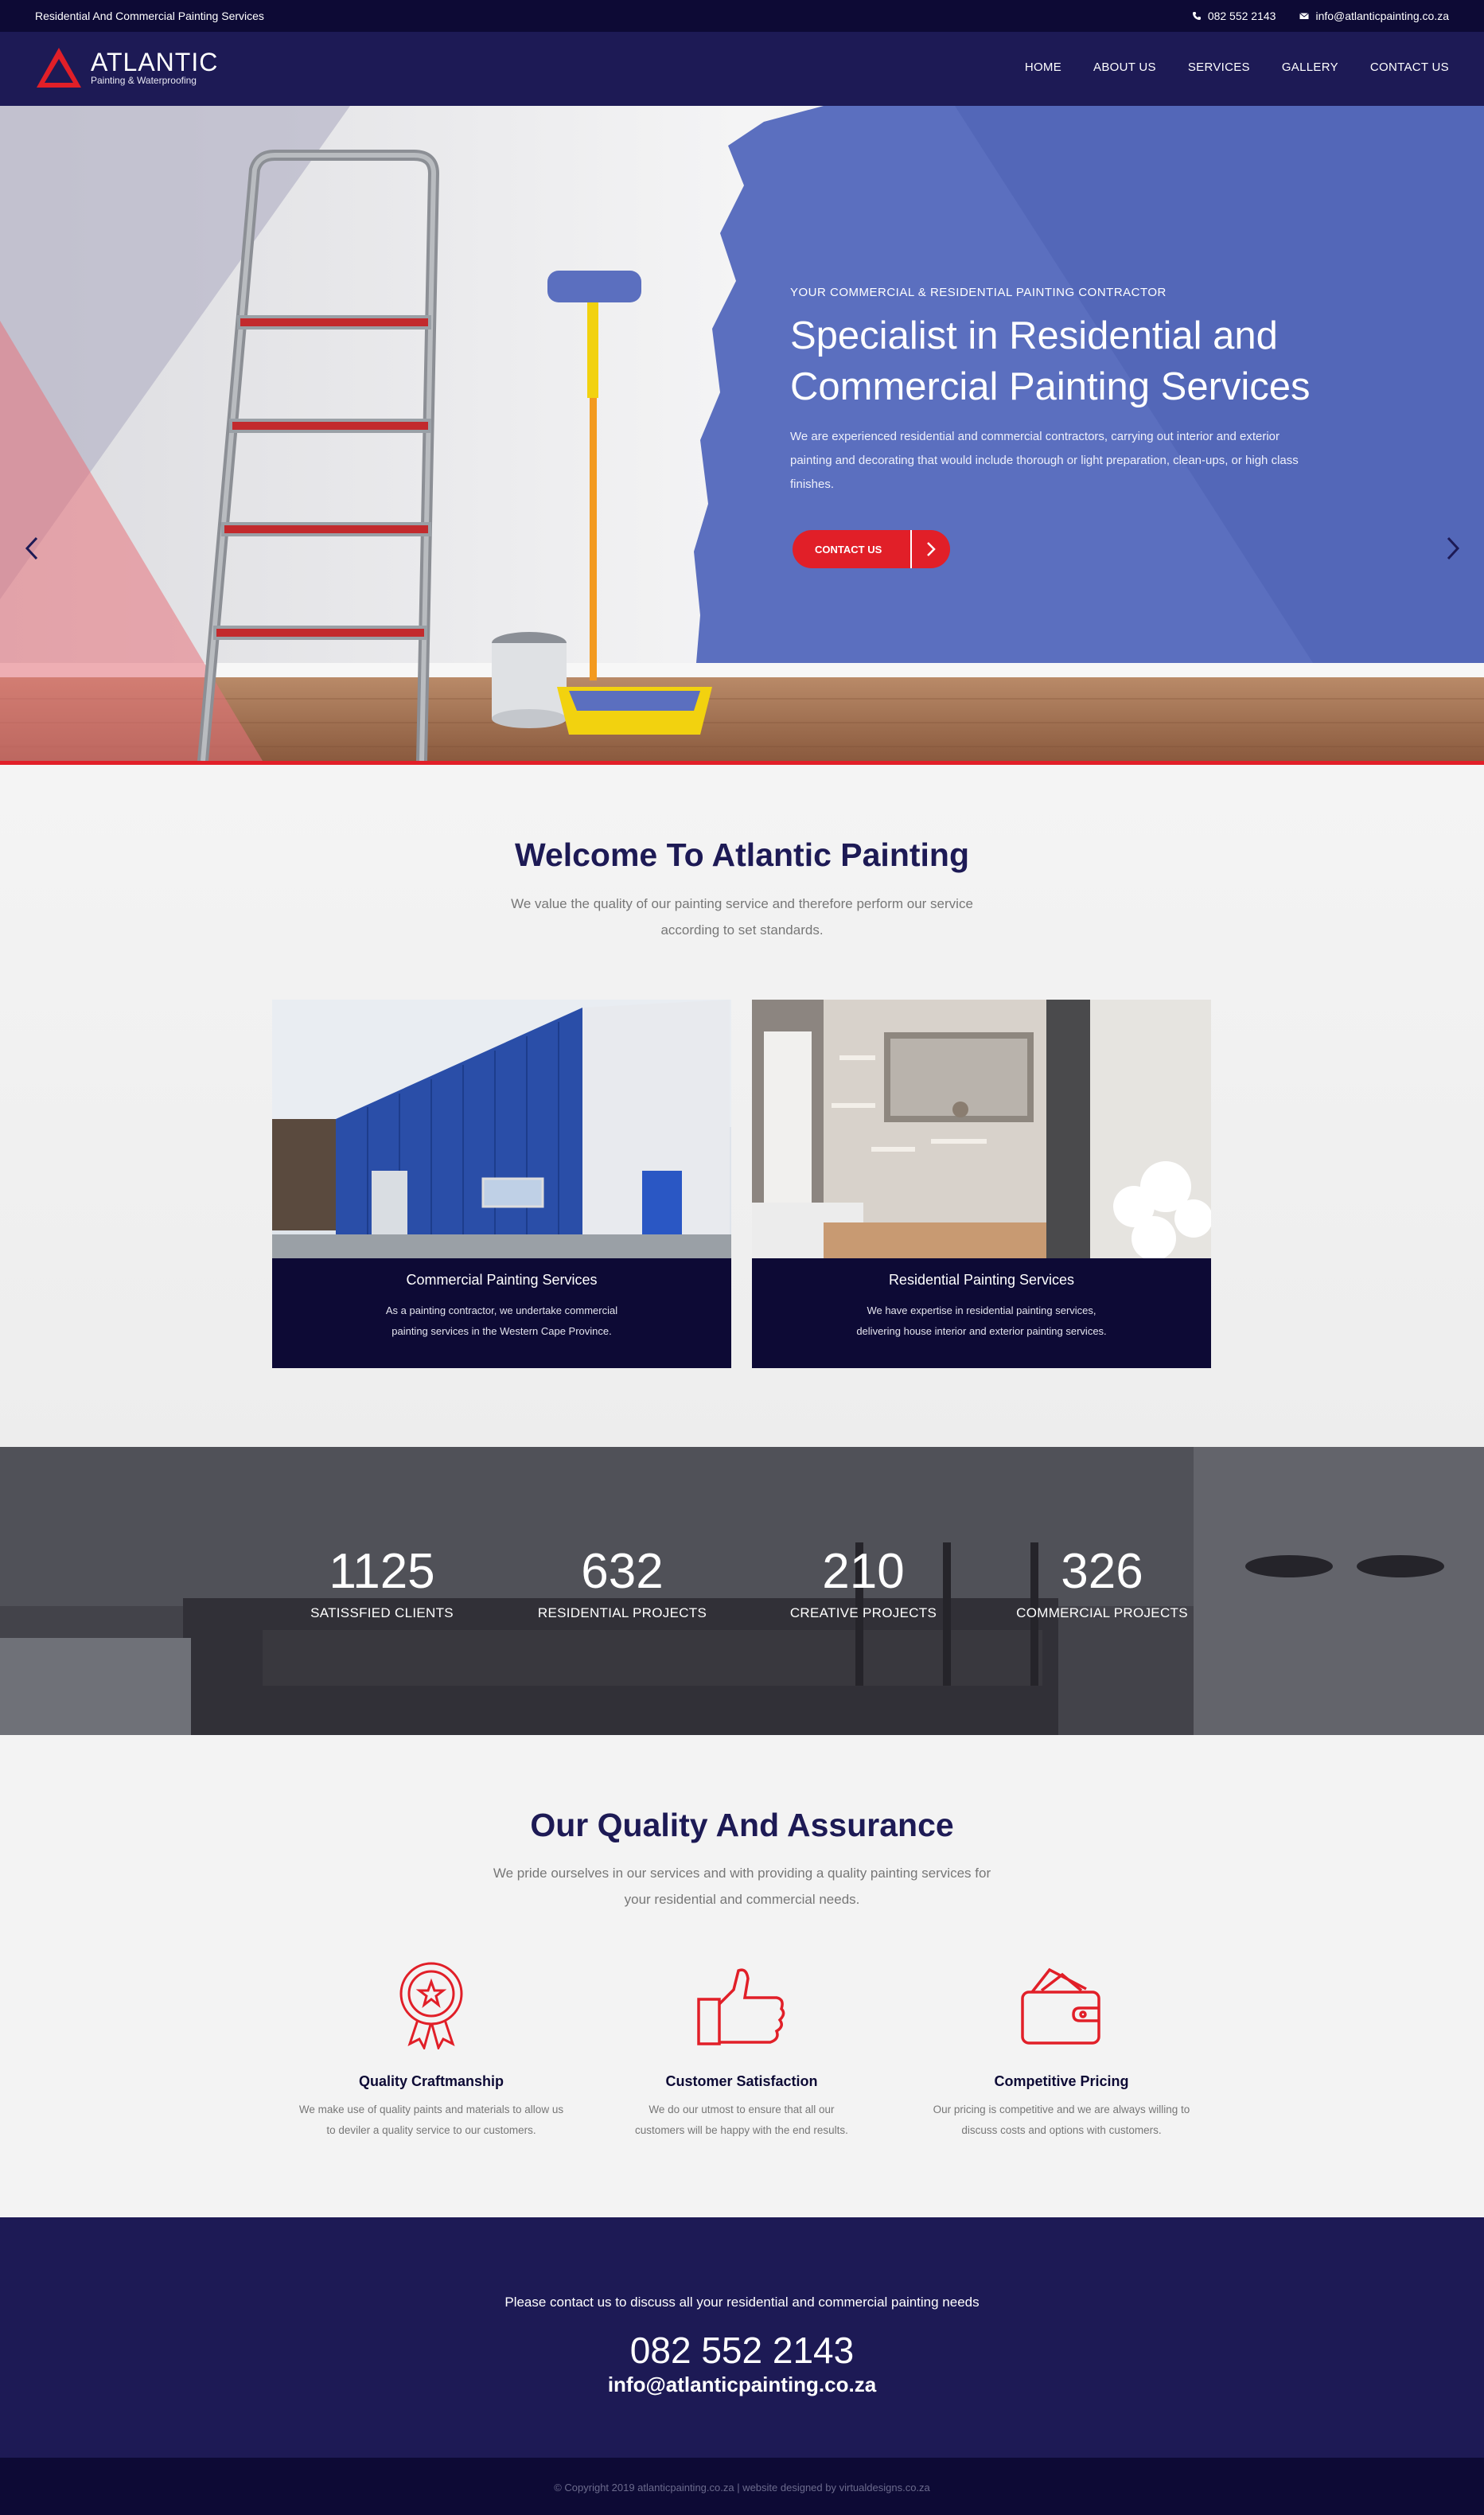  Describe the element at coordinates (863, 1572) in the screenshot. I see `stat-value: 210` at that location.